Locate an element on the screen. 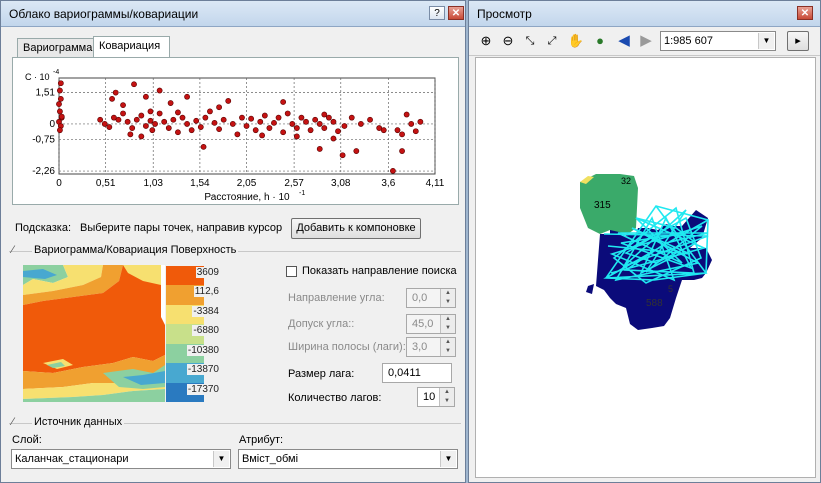 This screenshot has width=821, height=483. surface-map is located at coordinates (94, 333).